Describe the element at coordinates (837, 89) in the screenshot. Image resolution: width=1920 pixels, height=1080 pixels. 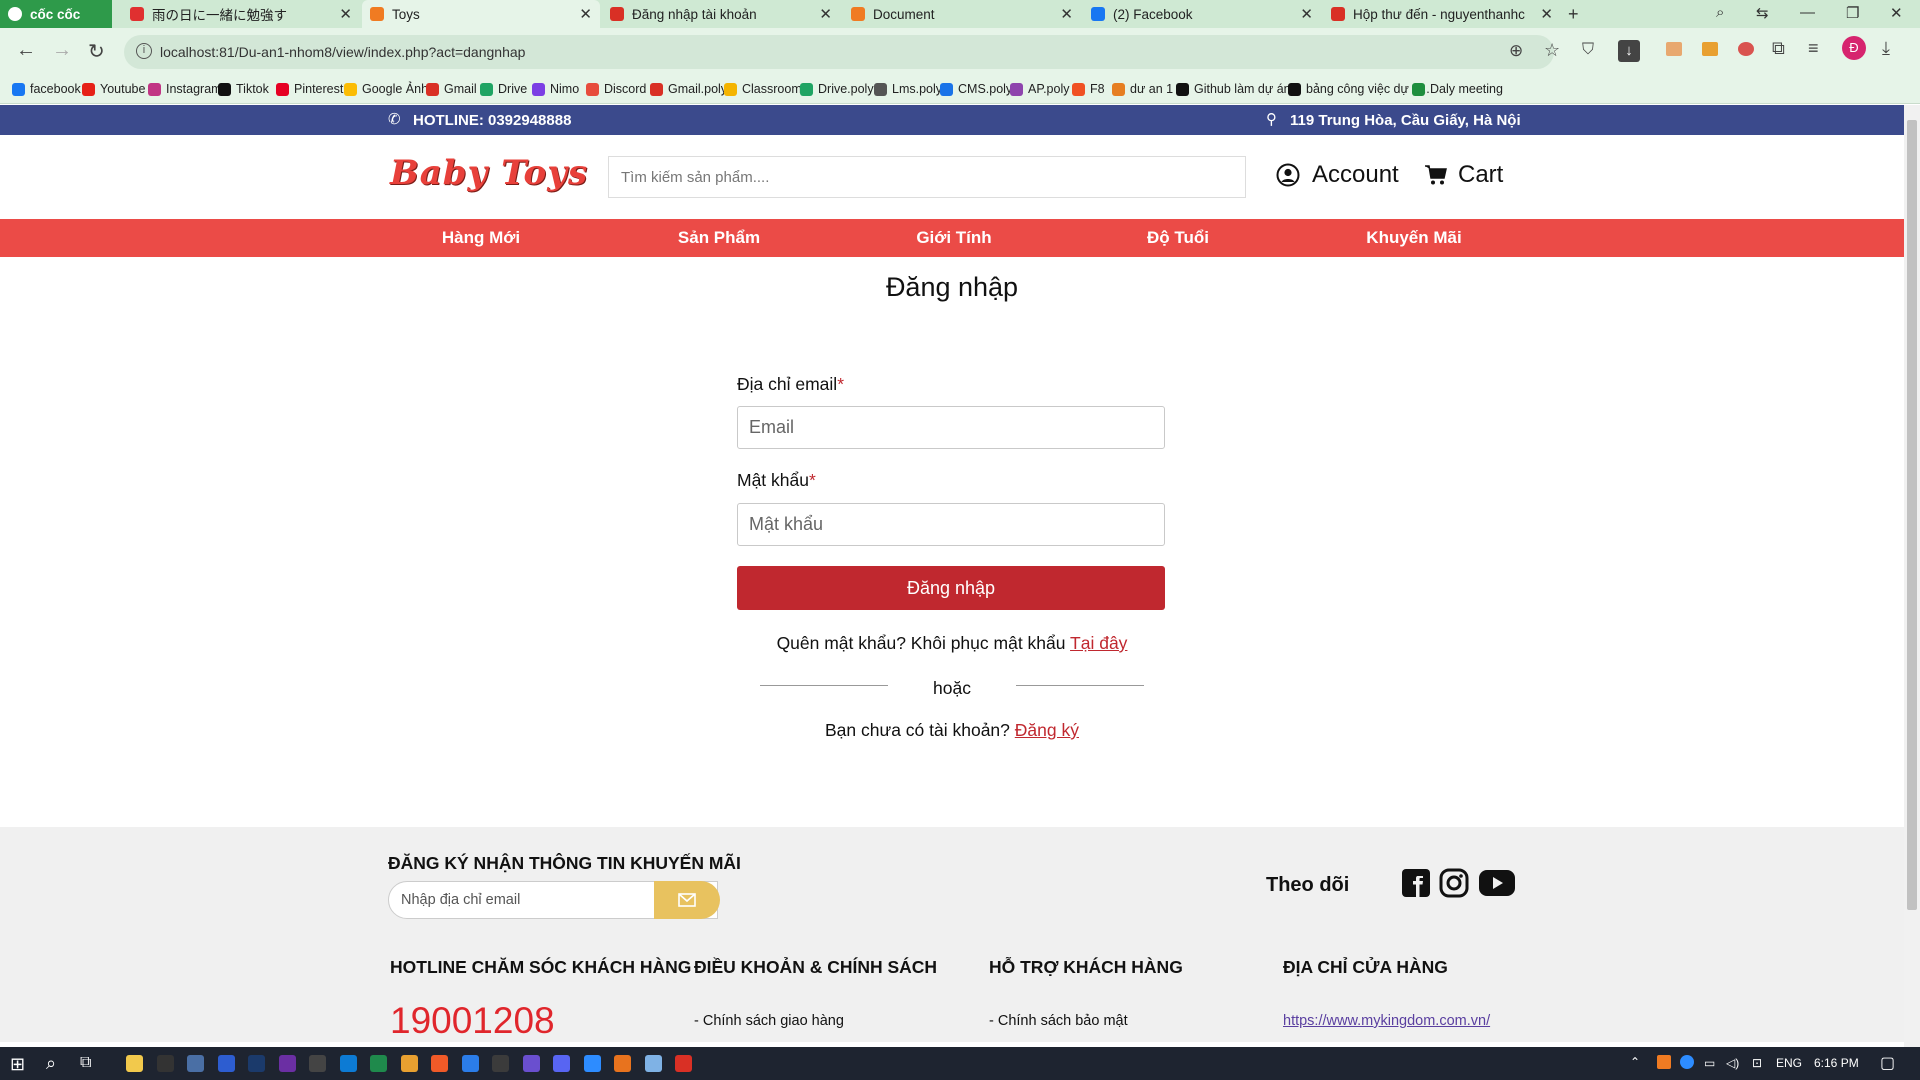
I see `bookmark-item: Drive.poly` at that location.